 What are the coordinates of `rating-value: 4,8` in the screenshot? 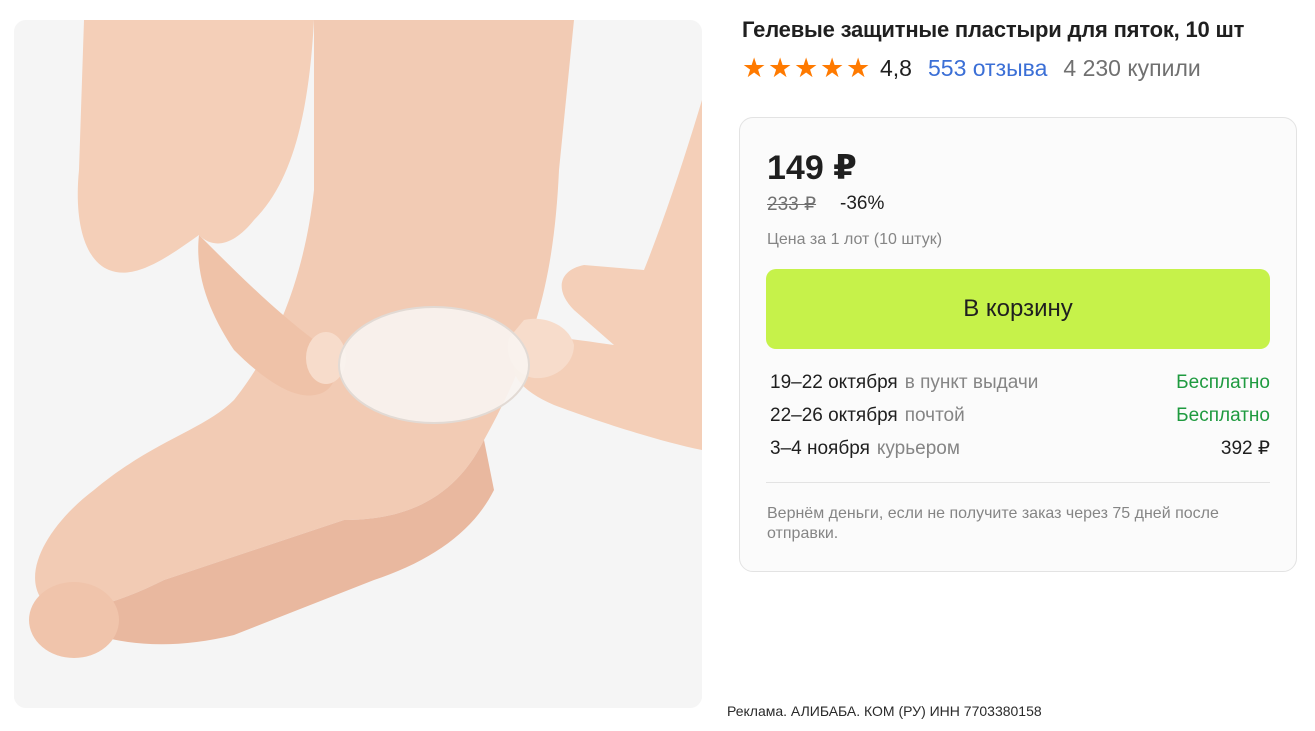 It's located at (896, 67).